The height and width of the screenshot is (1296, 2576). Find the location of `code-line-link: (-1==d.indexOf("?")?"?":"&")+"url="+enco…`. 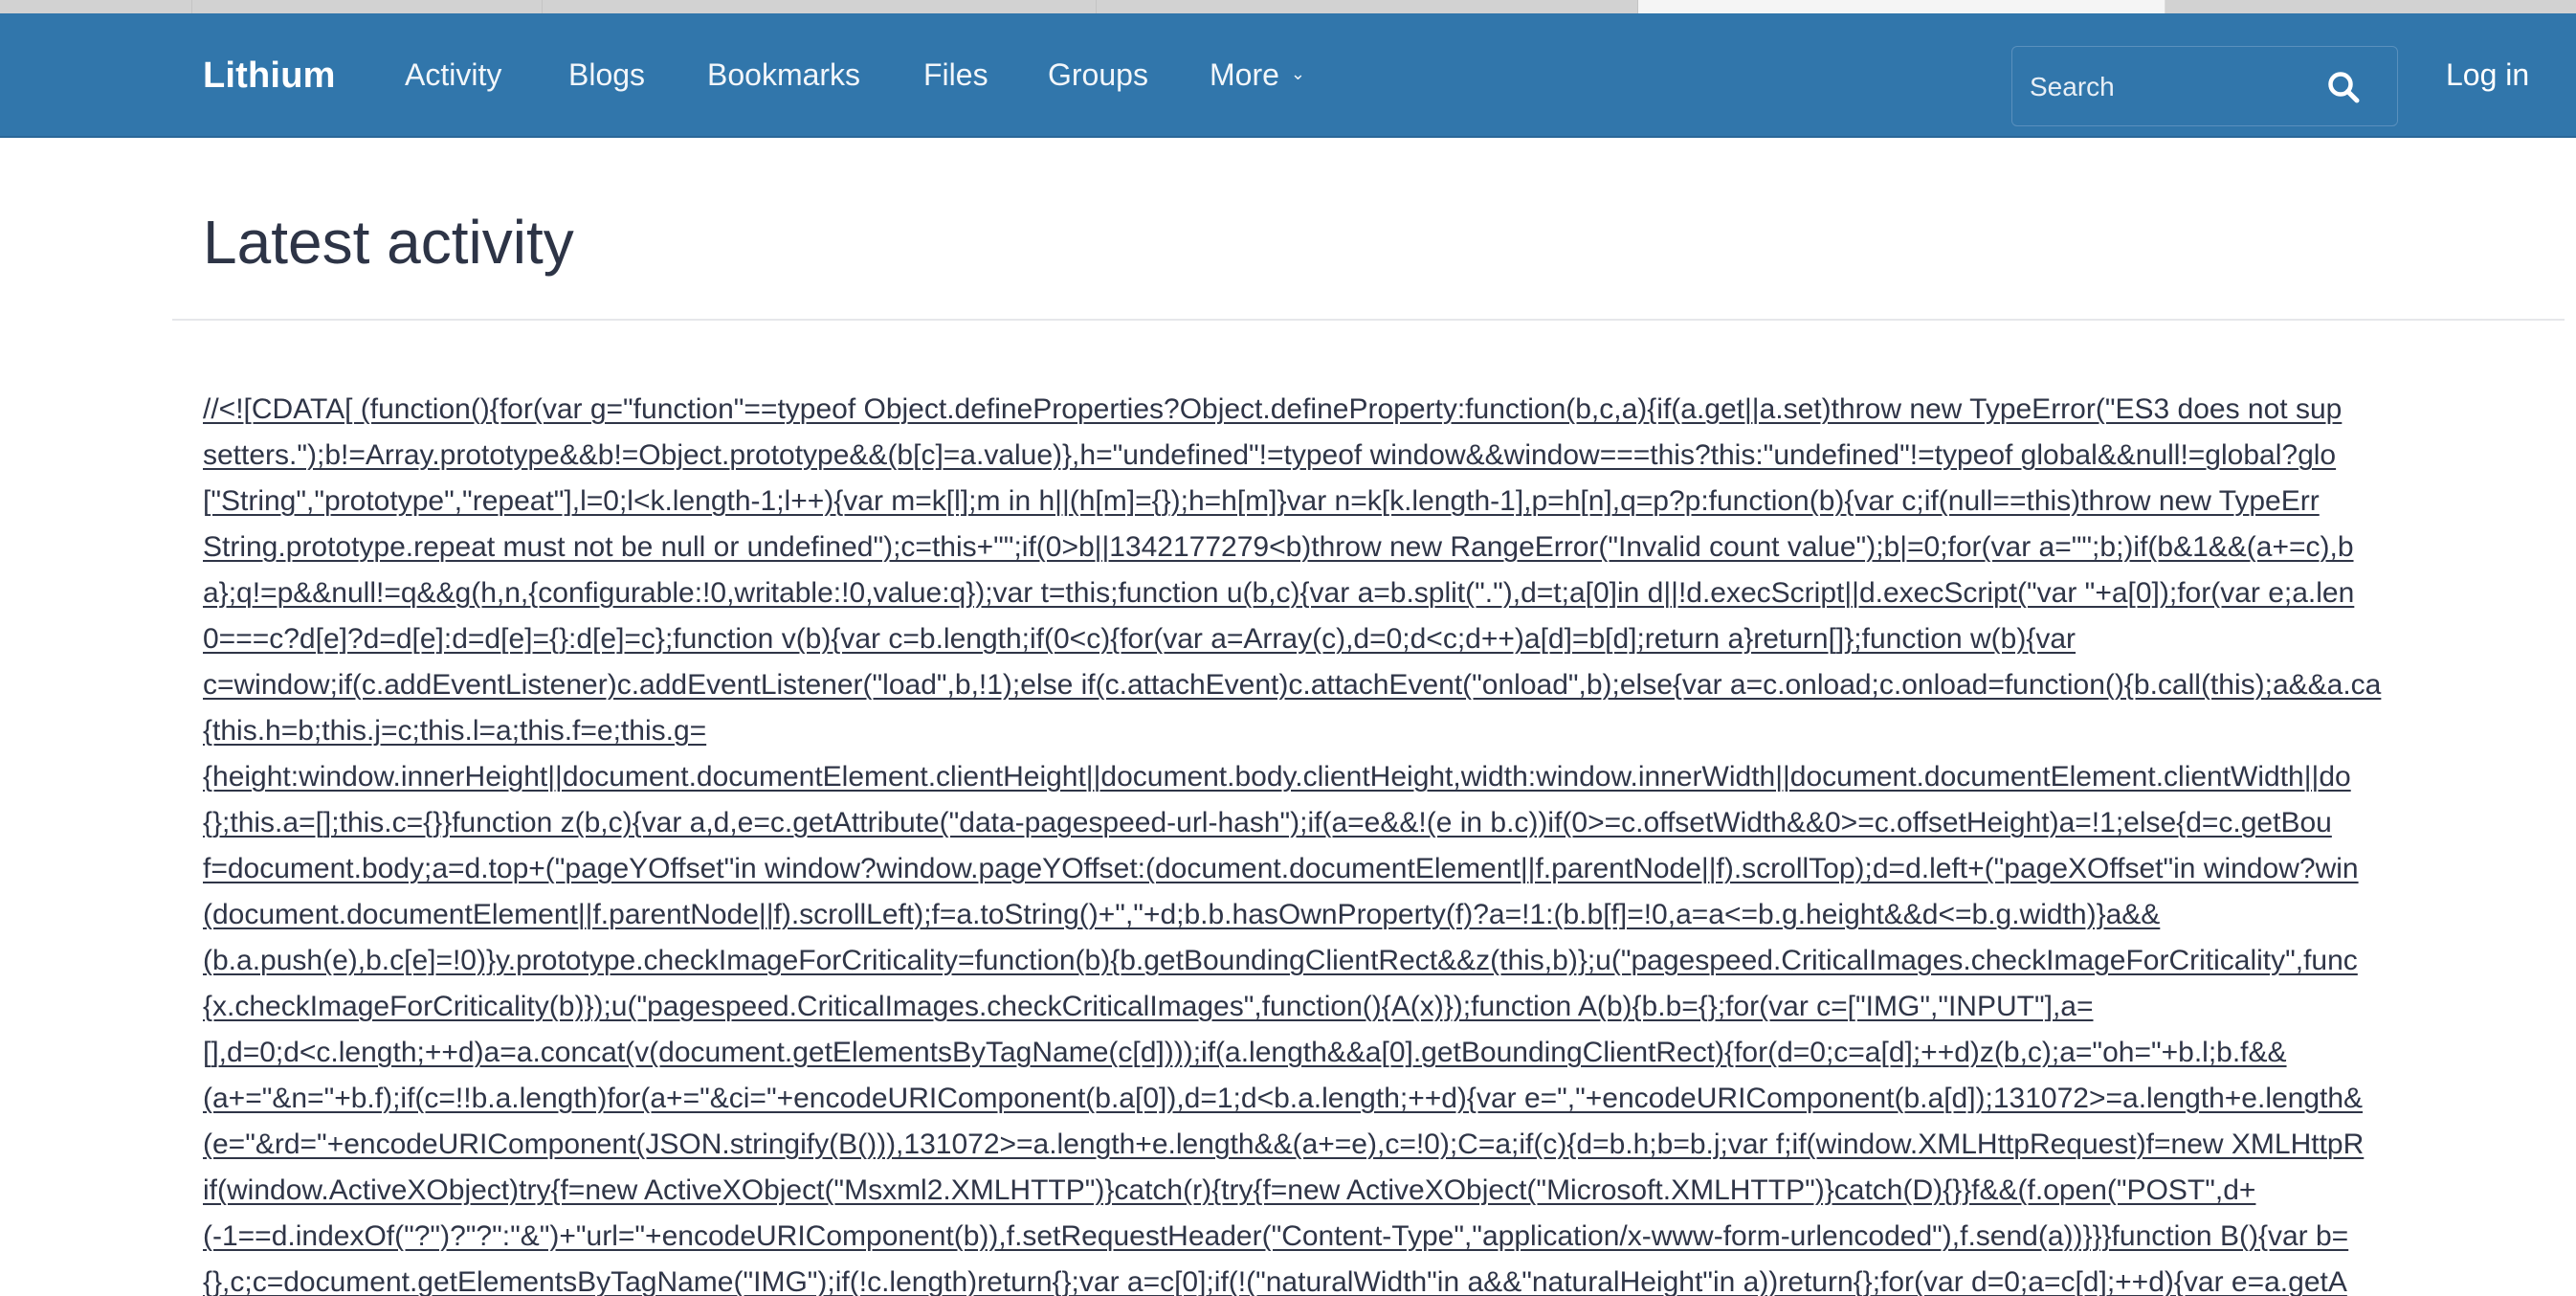

code-line-link: (-1==d.indexOf("?")?"?":"&")+"url="+enco… is located at coordinates (1389, 1237).